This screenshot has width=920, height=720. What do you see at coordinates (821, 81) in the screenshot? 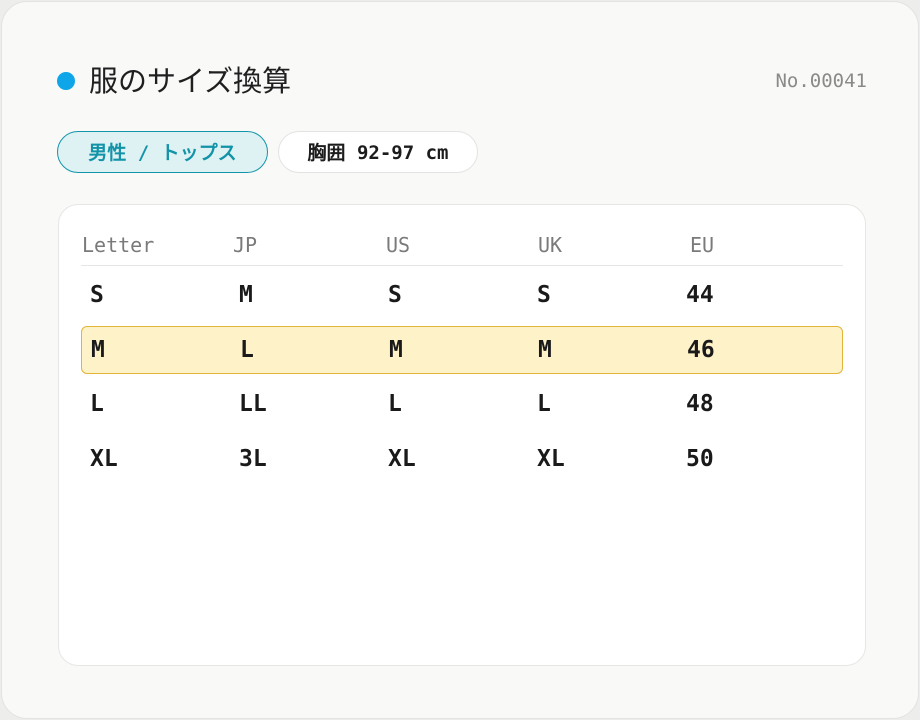
I see `serial-number: No.00041` at bounding box center [821, 81].